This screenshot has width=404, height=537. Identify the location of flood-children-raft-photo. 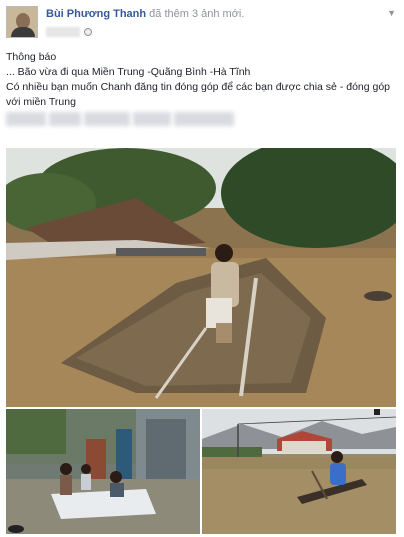
(103, 471).